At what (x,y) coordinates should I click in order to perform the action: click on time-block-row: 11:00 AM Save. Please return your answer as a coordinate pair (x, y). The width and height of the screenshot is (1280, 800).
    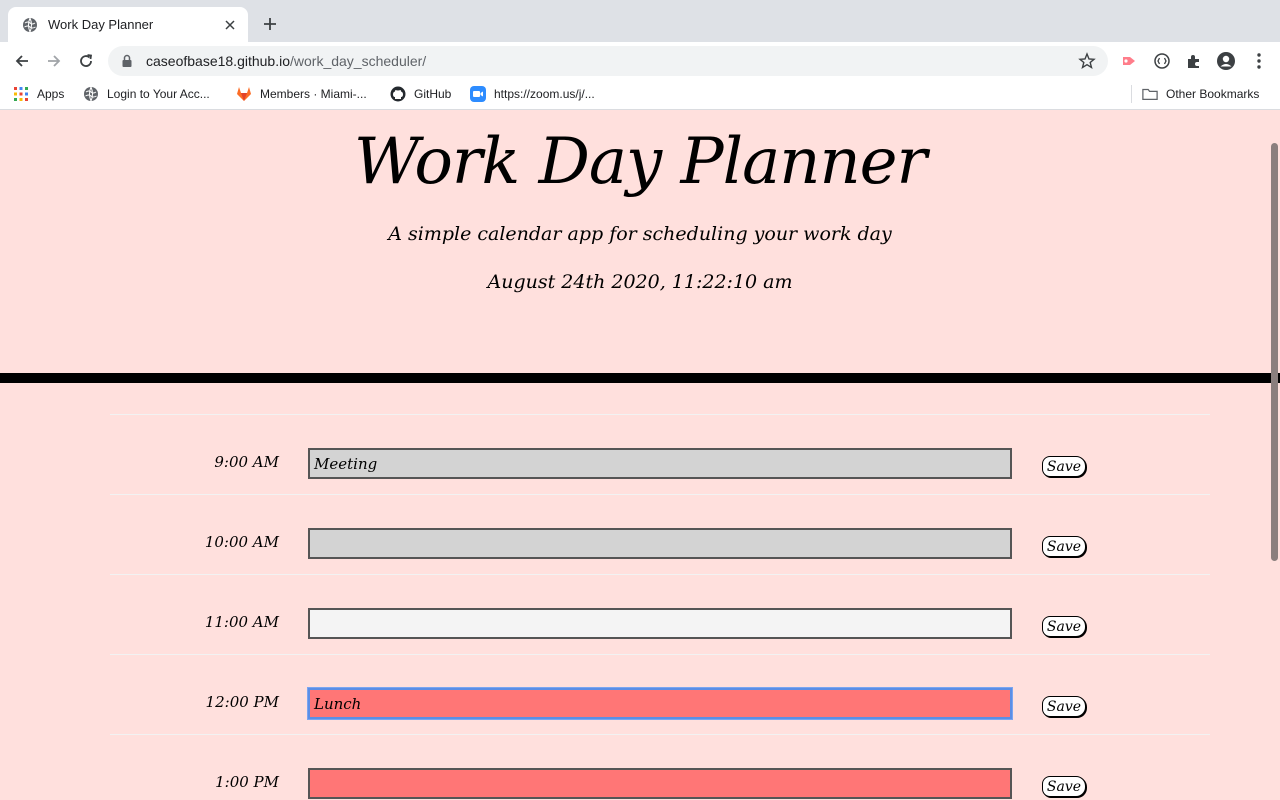
    Looking at the image, I should click on (660, 614).